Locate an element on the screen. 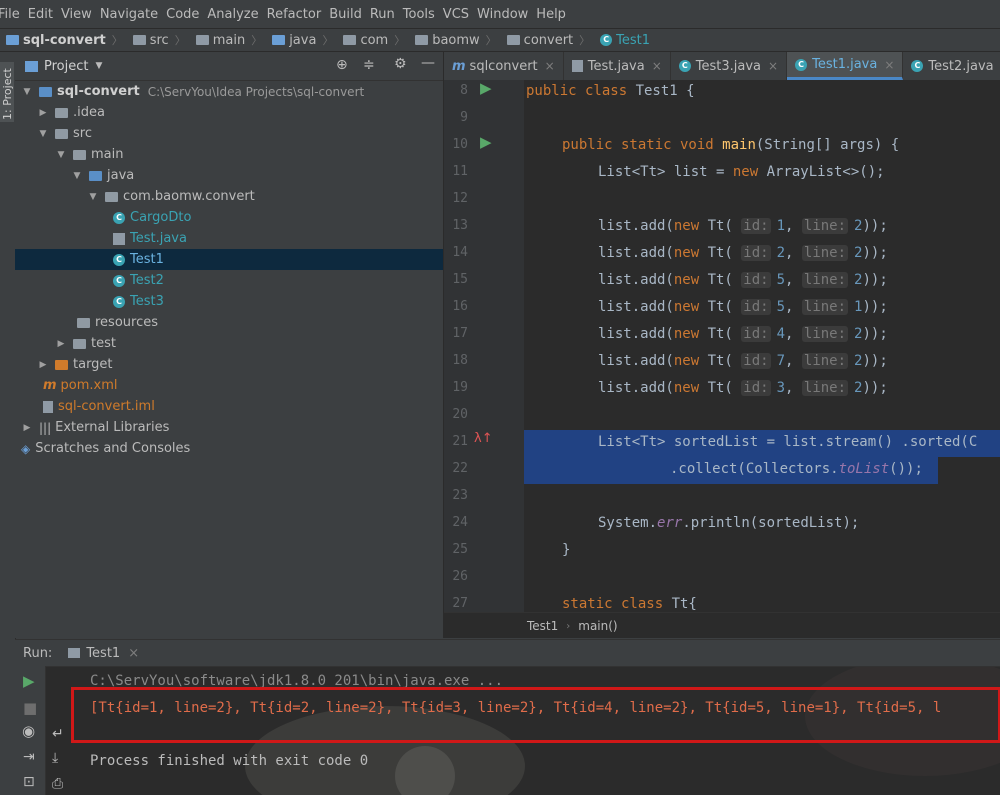  code-token: new is located at coordinates (690, 334).